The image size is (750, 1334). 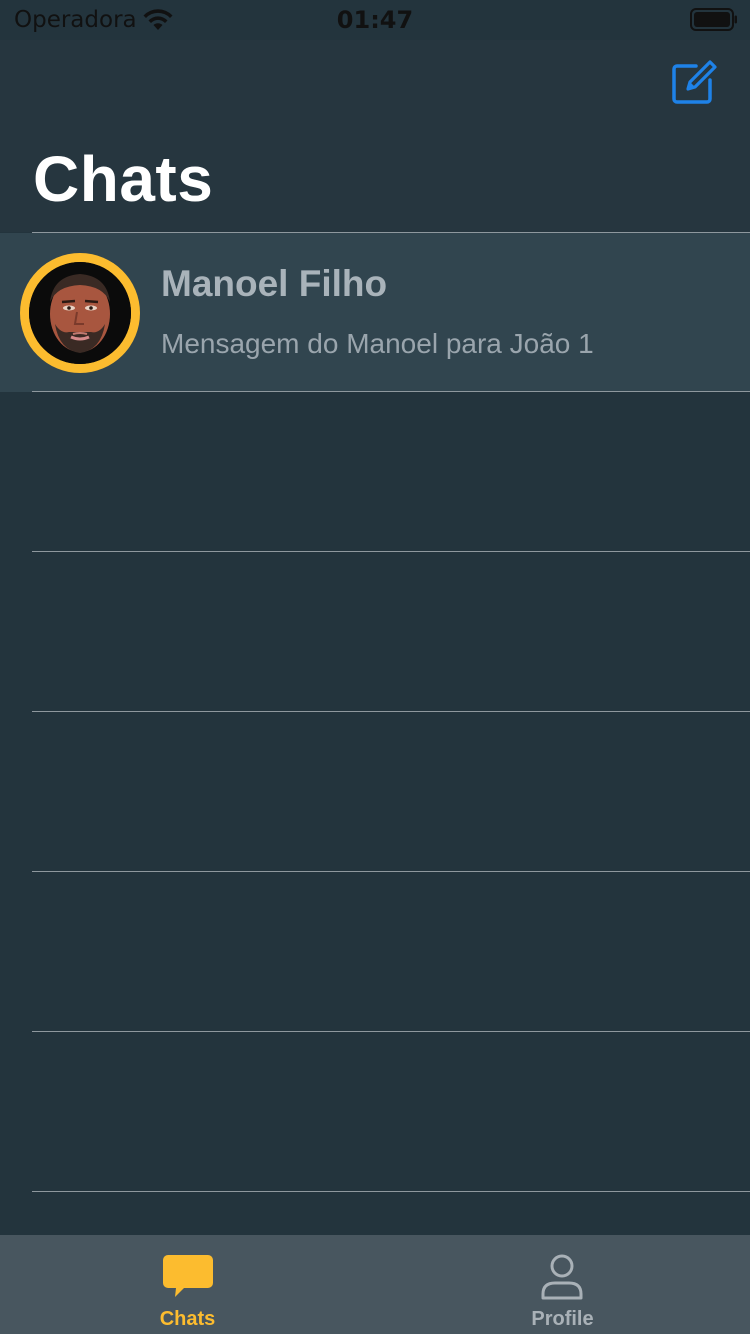 I want to click on compose-icon, so click(x=694, y=82).